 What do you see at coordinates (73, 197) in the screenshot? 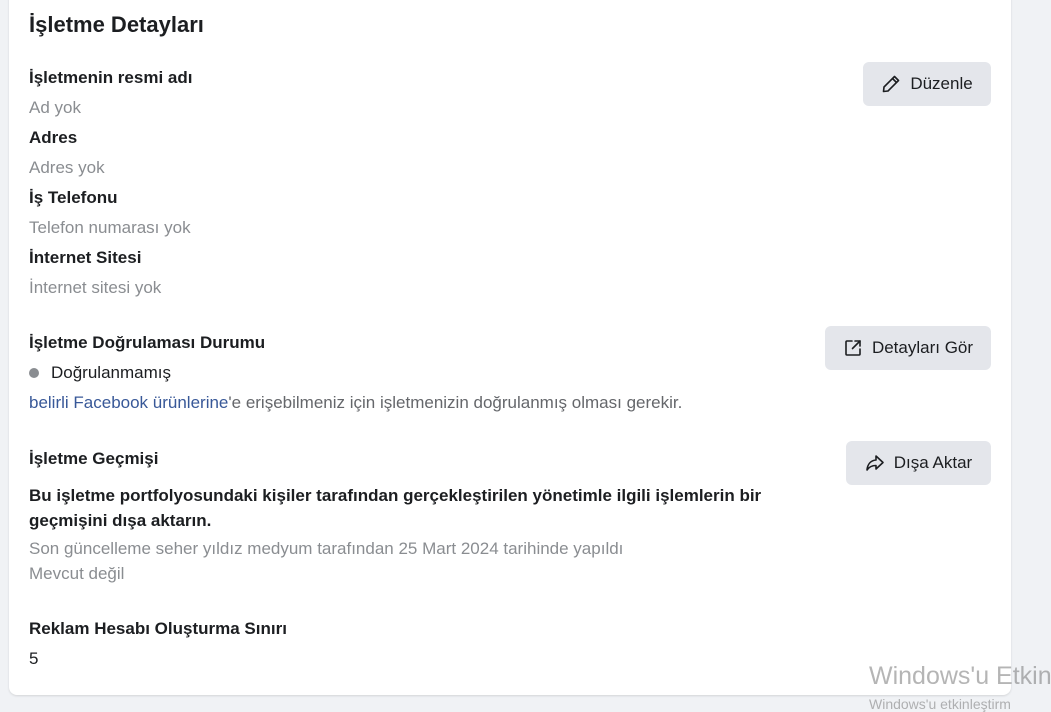
I see `phone-label: İş Telefonu` at bounding box center [73, 197].